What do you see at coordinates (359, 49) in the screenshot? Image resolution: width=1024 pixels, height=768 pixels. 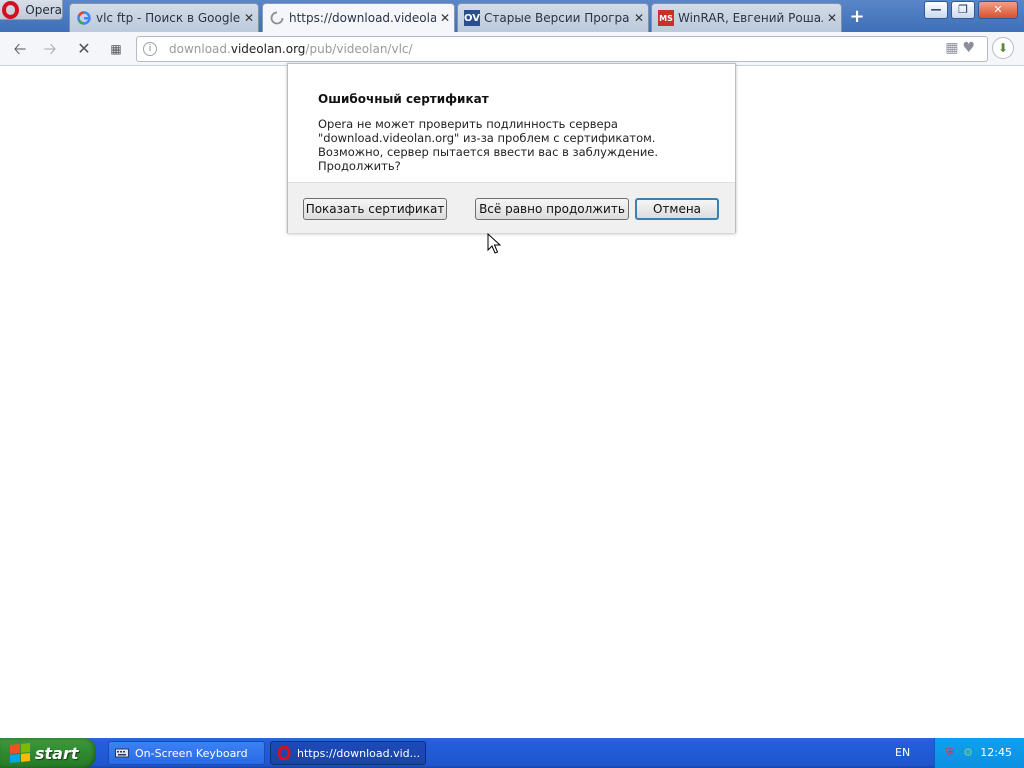 I see `url-path: /pub/videolan/vlc/` at bounding box center [359, 49].